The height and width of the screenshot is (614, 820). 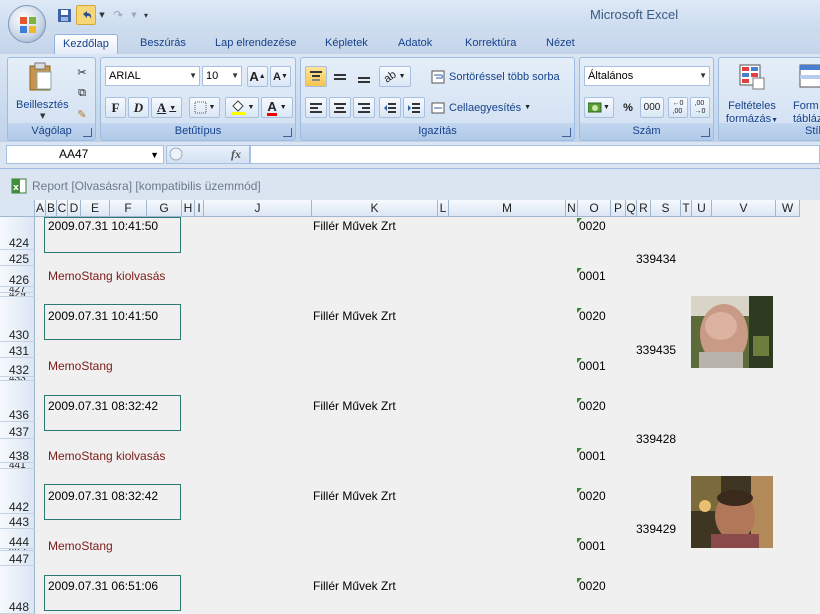 What do you see at coordinates (316, 107) in the screenshot?
I see `align-left-icon` at bounding box center [316, 107].